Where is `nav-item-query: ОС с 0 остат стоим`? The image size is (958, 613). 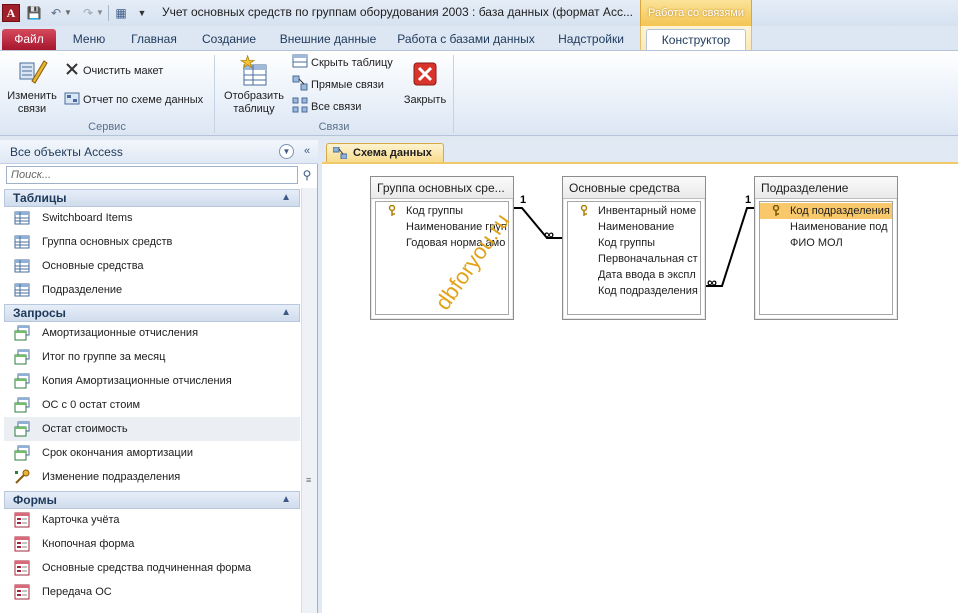 nav-item-query: ОС с 0 остат стоим is located at coordinates (152, 405).